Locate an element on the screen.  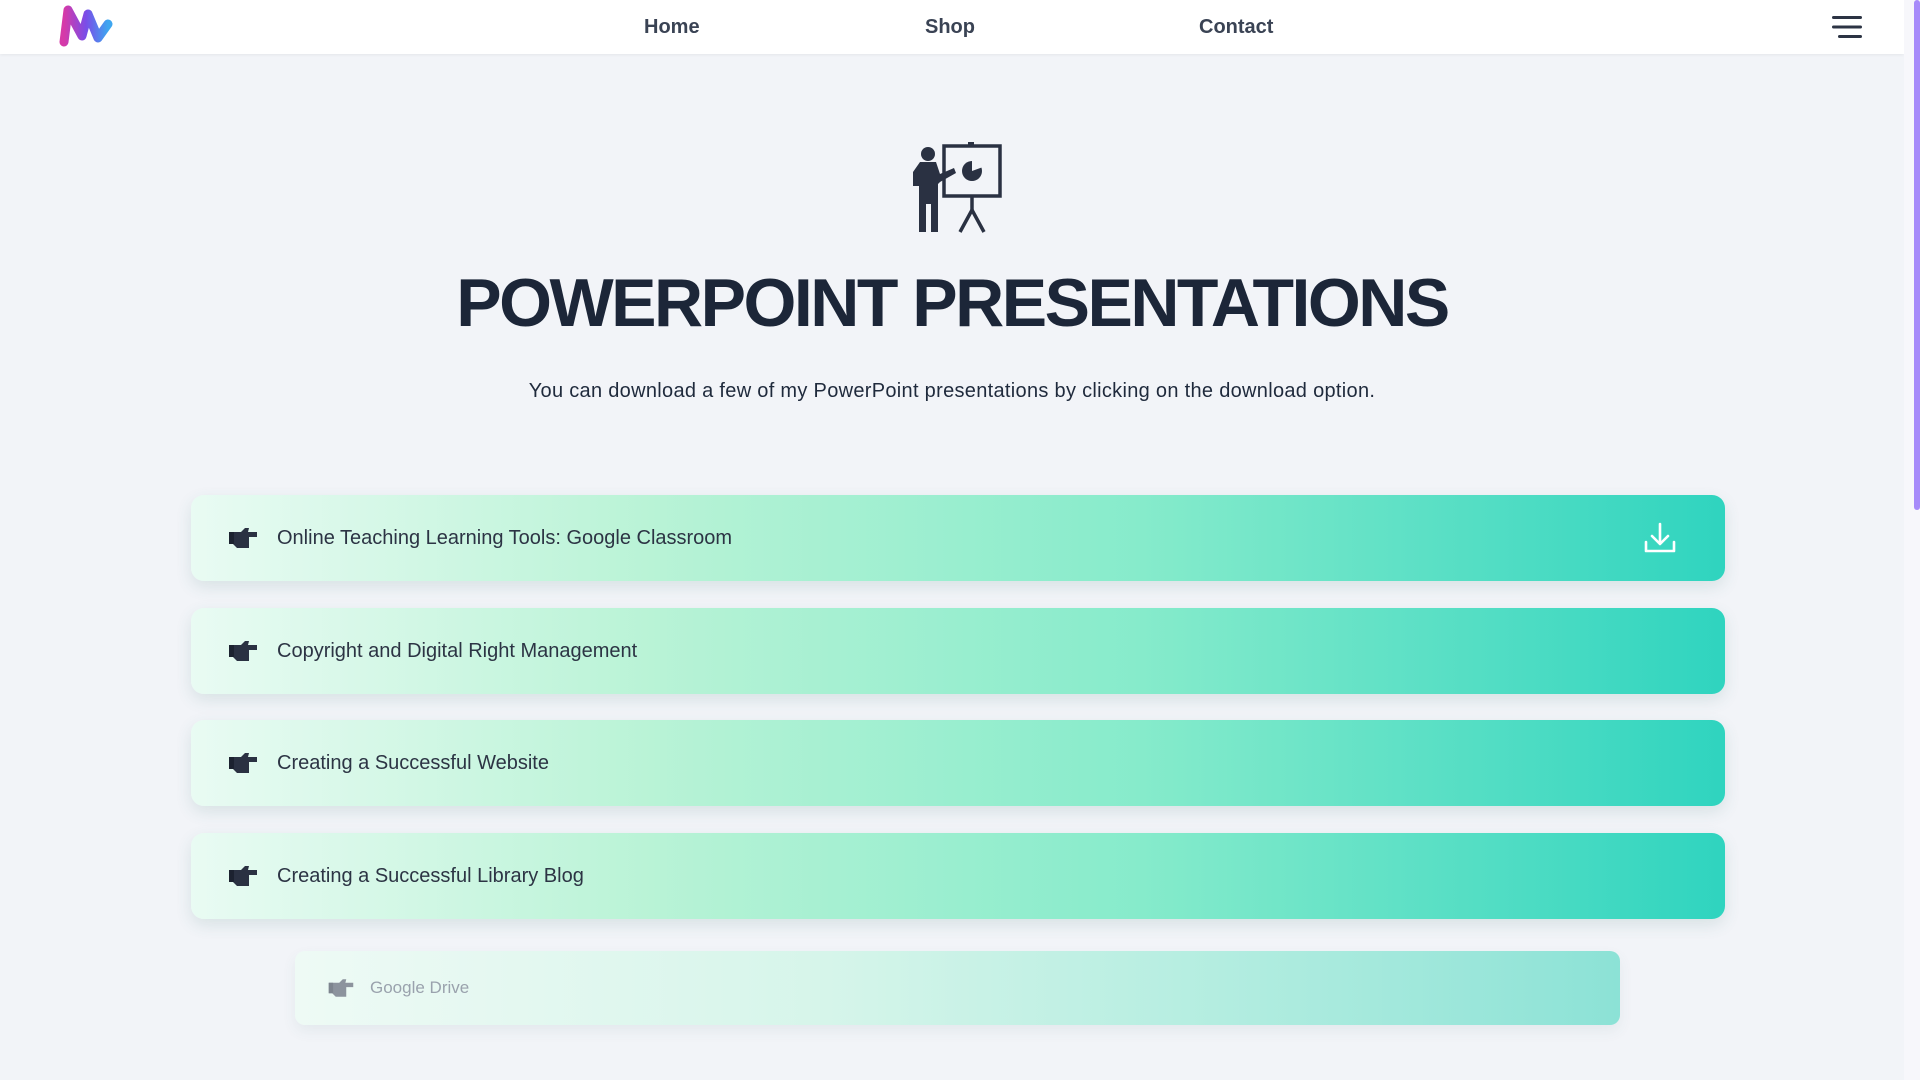
presentation-item-label: Google Drive is located at coordinates (420, 987).